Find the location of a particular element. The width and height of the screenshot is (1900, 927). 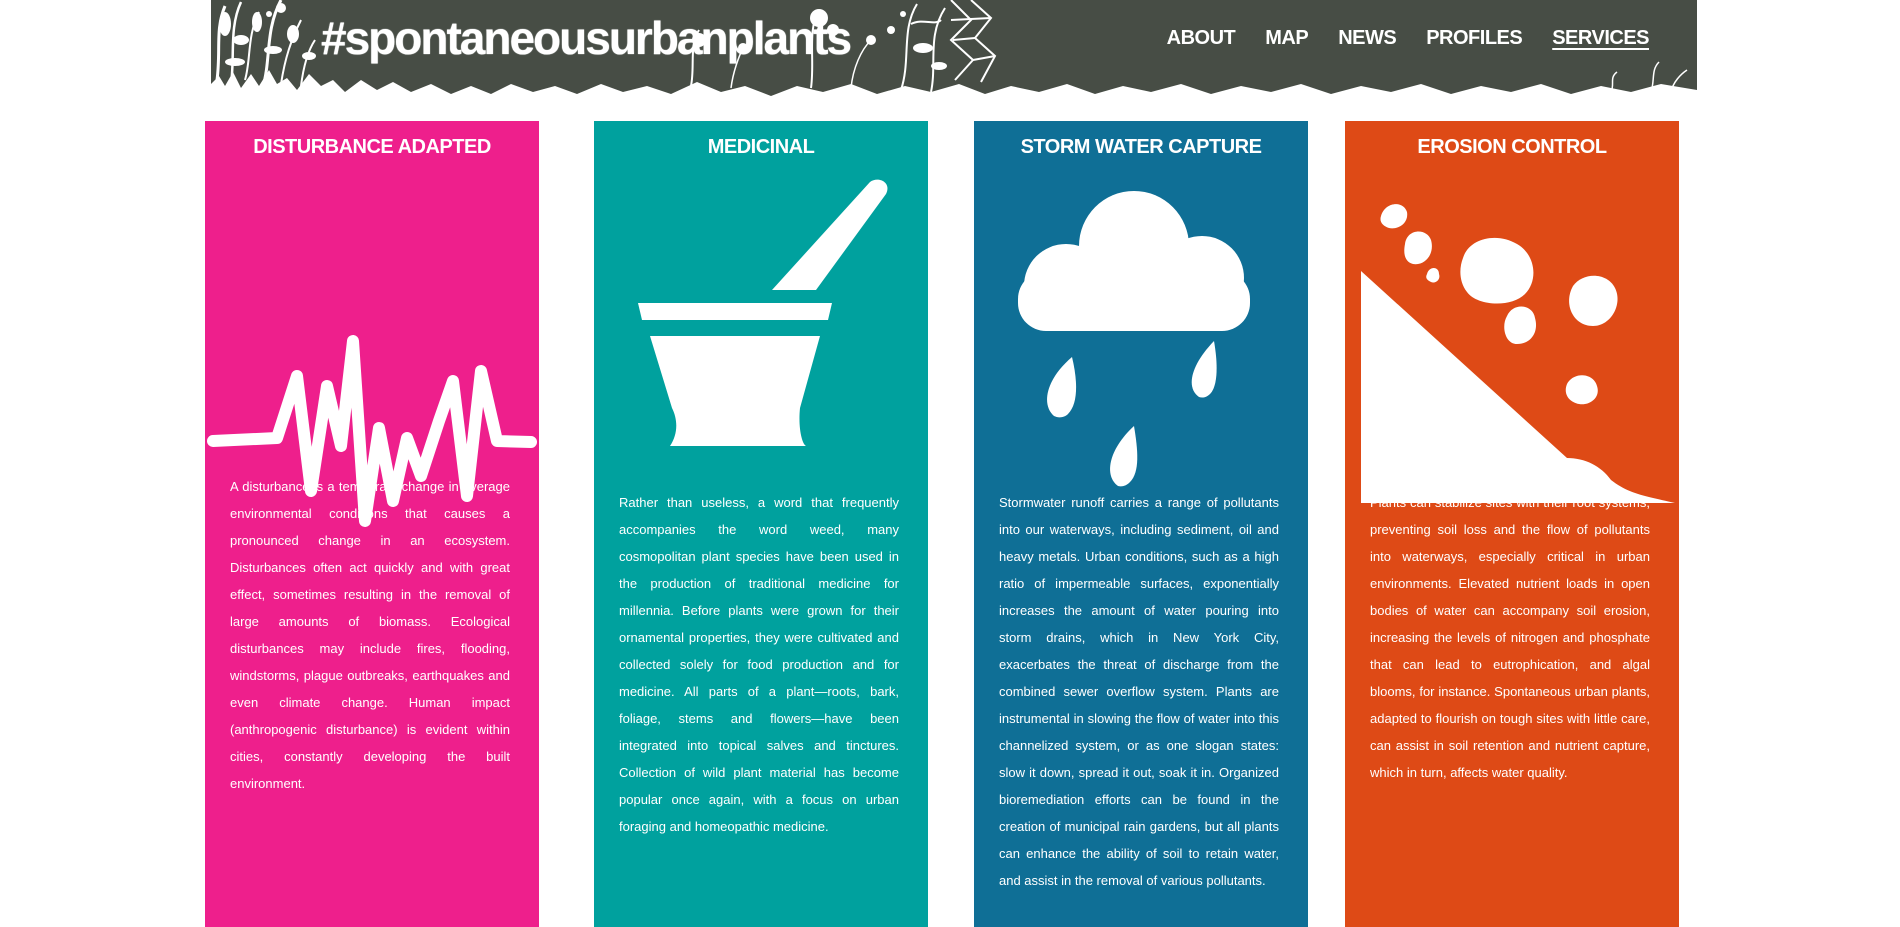

nav-services: SERVICES is located at coordinates (1600, 38).